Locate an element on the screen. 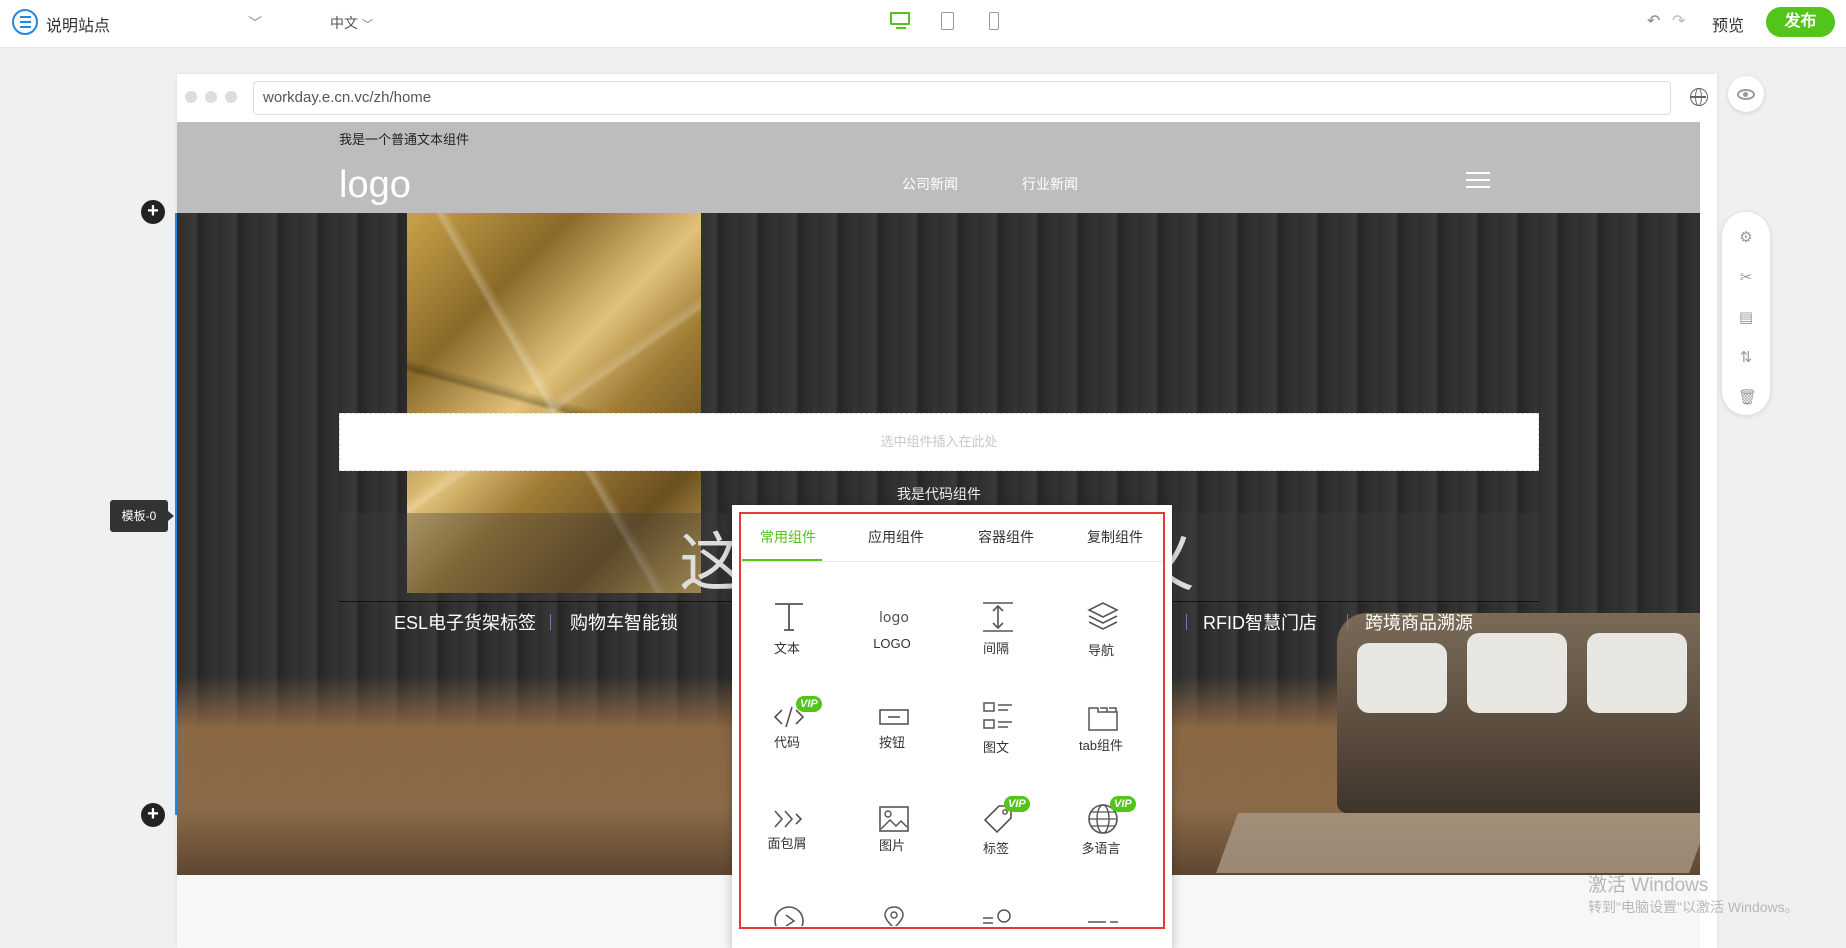 The image size is (1846, 948). tablet-icon is located at coordinates (948, 23).